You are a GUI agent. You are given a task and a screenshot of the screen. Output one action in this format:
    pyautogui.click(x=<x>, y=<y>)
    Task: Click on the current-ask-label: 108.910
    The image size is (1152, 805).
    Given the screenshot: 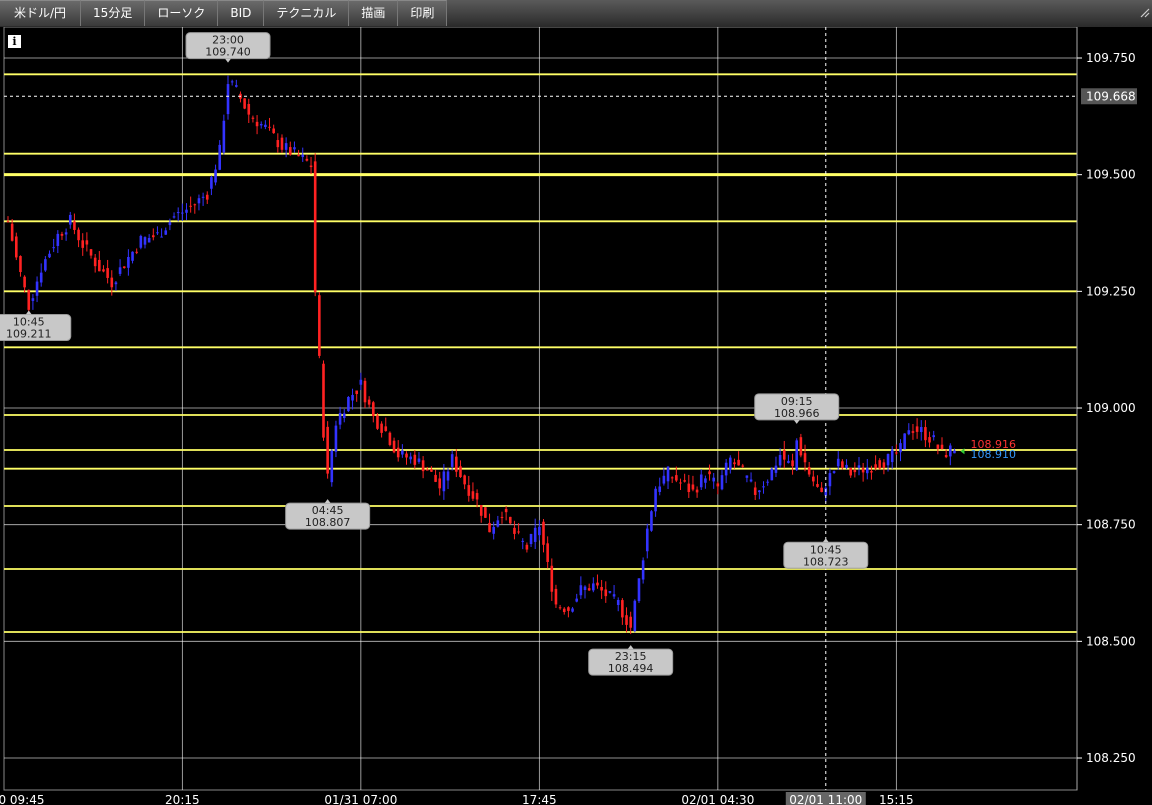 What is the action you would take?
    pyautogui.click(x=993, y=454)
    